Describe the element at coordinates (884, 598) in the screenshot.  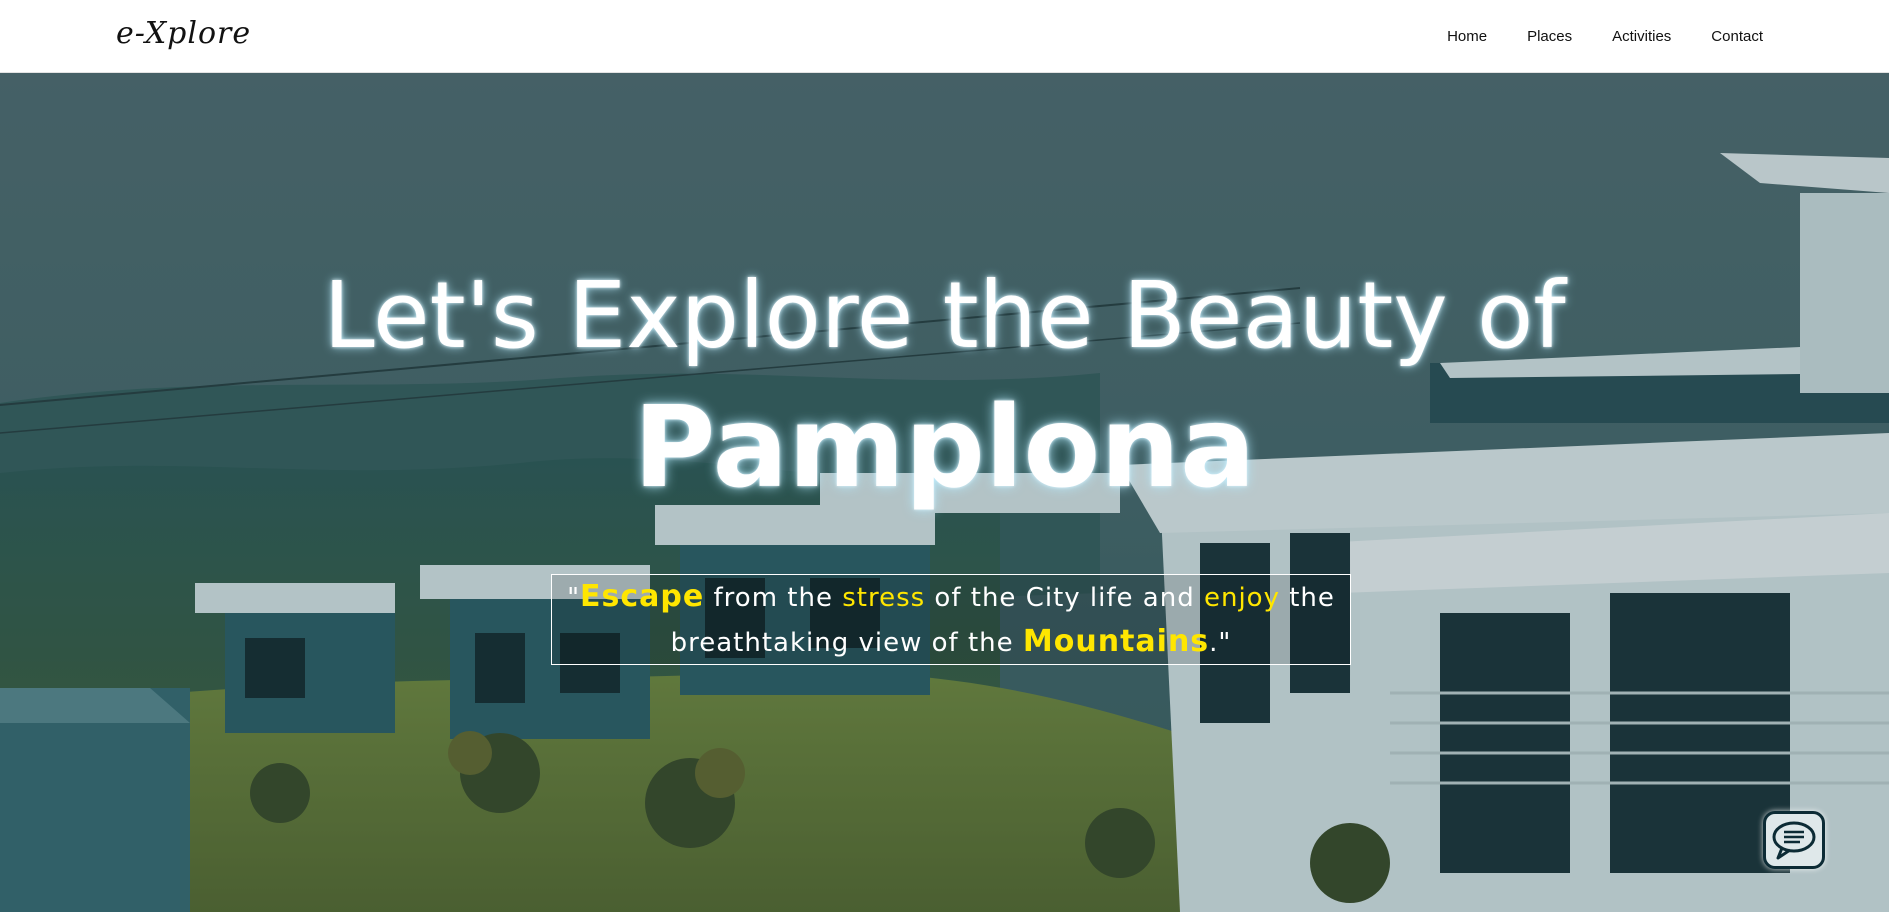
I see `quote-word-stress: stress` at that location.